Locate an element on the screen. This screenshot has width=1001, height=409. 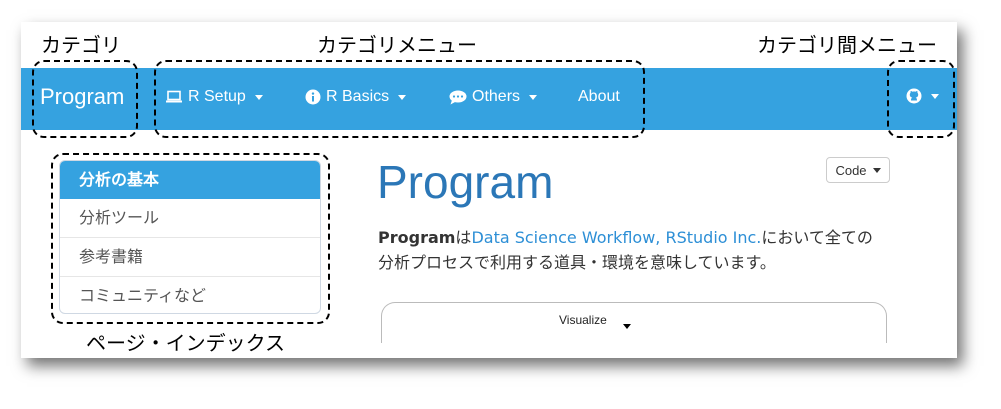
mouse-pointer-icon is located at coordinates (627, 326).